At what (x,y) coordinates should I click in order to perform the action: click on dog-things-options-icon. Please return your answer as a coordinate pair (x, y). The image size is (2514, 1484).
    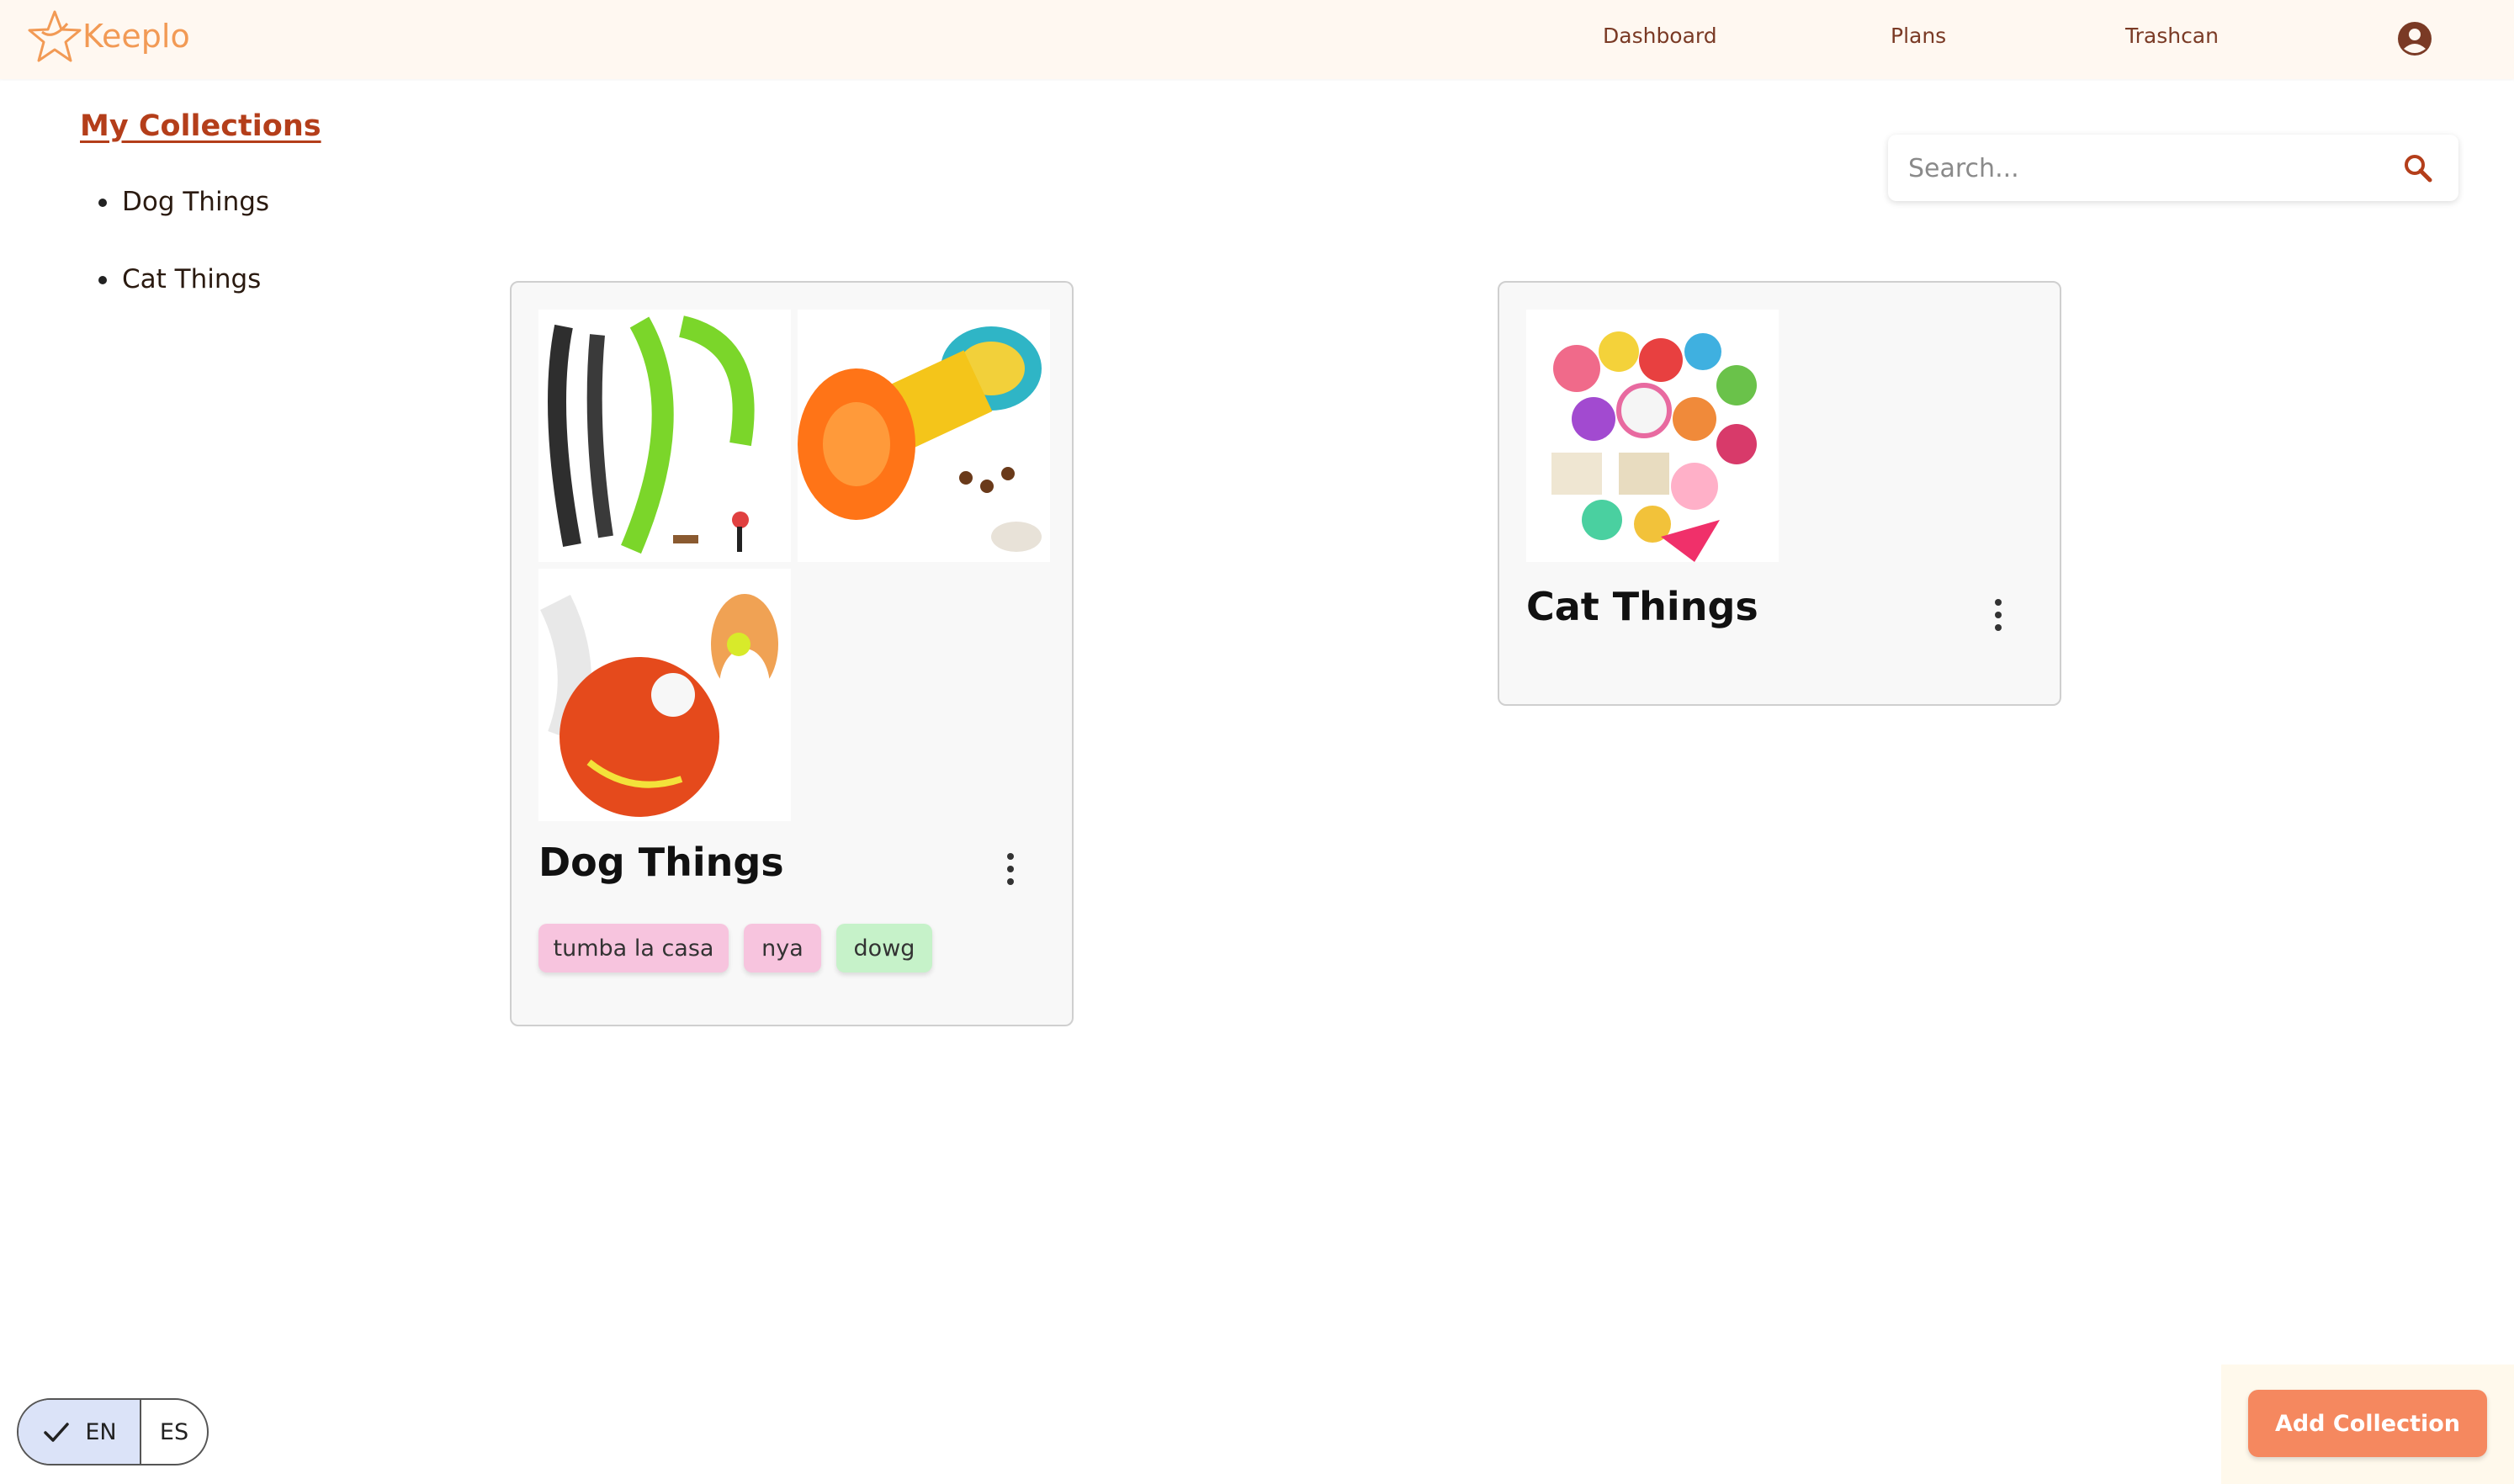
    Looking at the image, I should click on (1011, 869).